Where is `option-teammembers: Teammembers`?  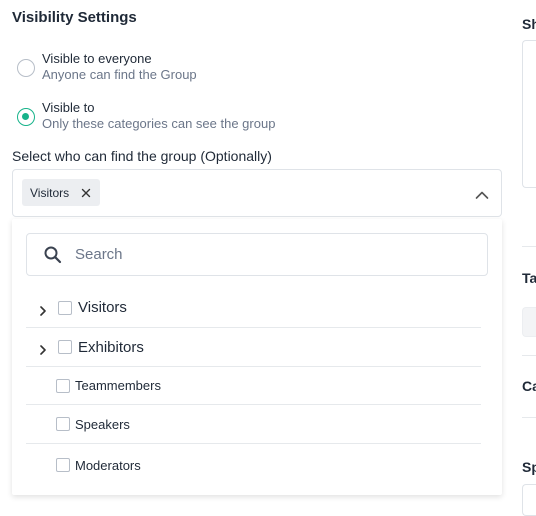
option-teammembers: Teammembers is located at coordinates (253, 386).